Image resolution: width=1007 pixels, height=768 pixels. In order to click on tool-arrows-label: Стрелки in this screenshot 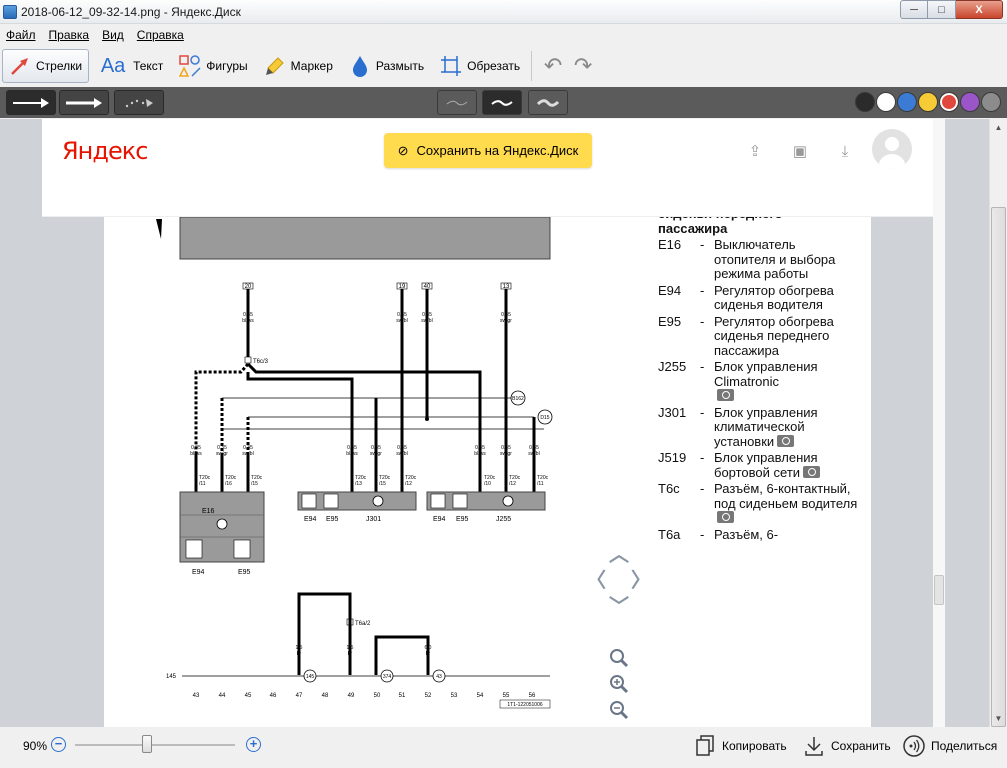, I will do `click(59, 66)`.